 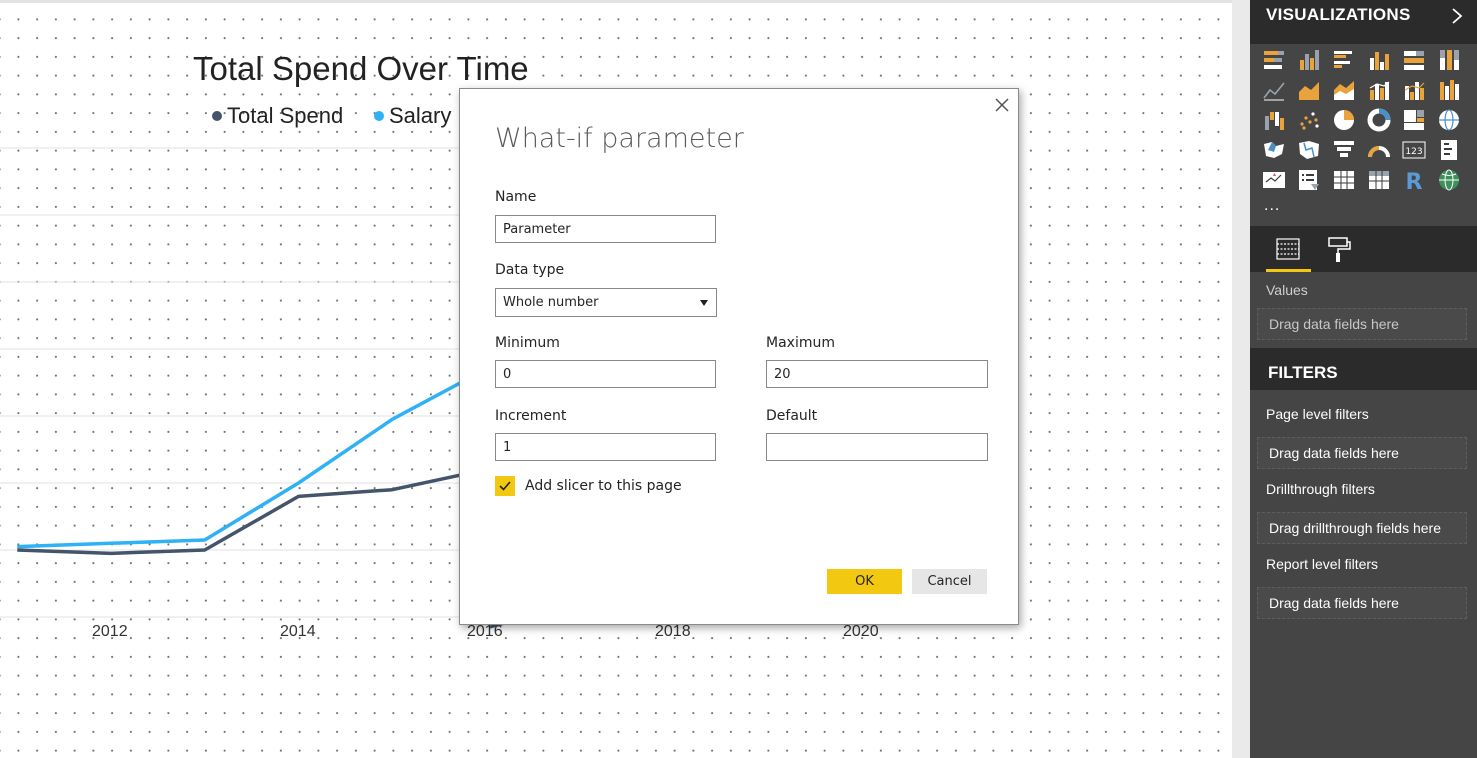 What do you see at coordinates (1379, 90) in the screenshot?
I see `line-and-stacked-column-icon` at bounding box center [1379, 90].